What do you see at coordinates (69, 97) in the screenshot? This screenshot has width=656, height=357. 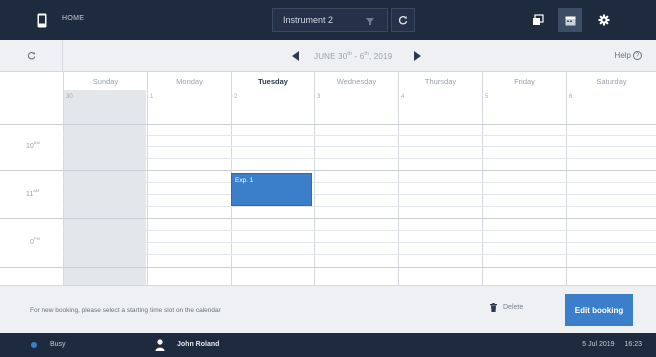 I see `day-number: 30` at bounding box center [69, 97].